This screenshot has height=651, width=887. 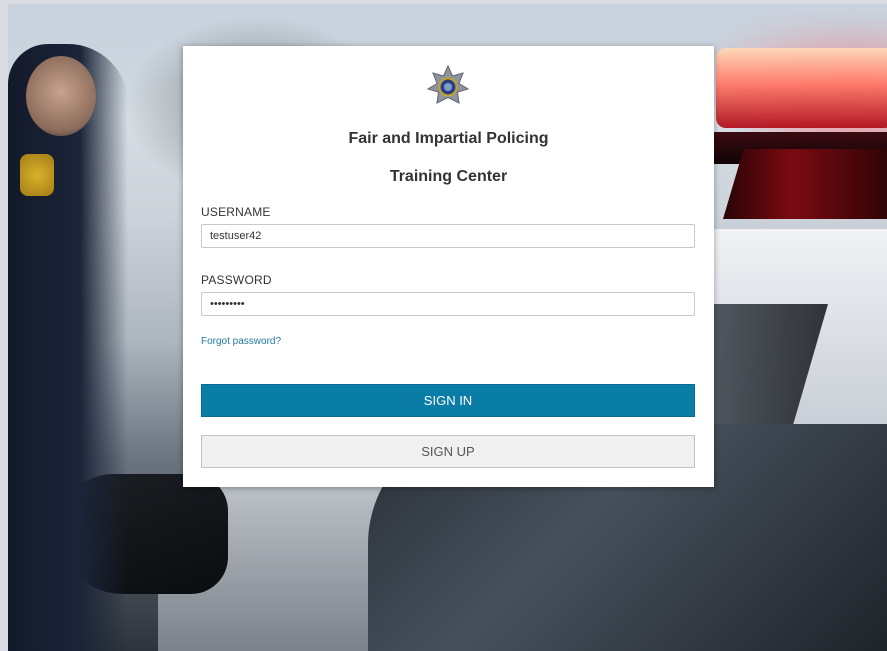 I want to click on password-label: PASSWORD, so click(x=236, y=280).